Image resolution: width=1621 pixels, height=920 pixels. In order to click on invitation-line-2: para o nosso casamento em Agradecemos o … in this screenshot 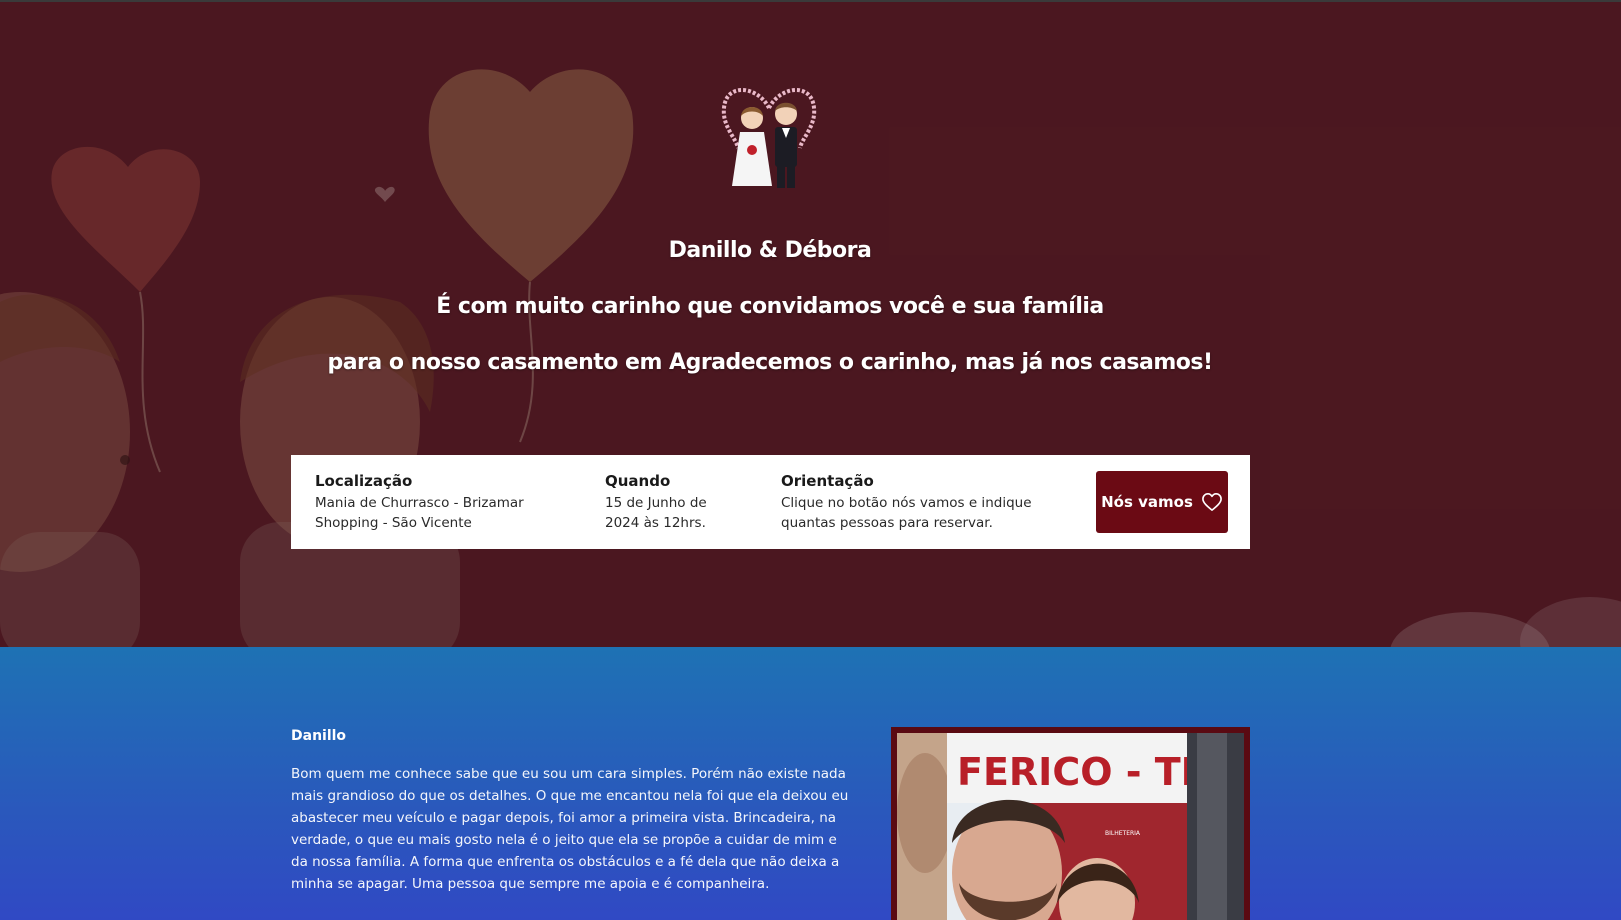, I will do `click(770, 362)`.